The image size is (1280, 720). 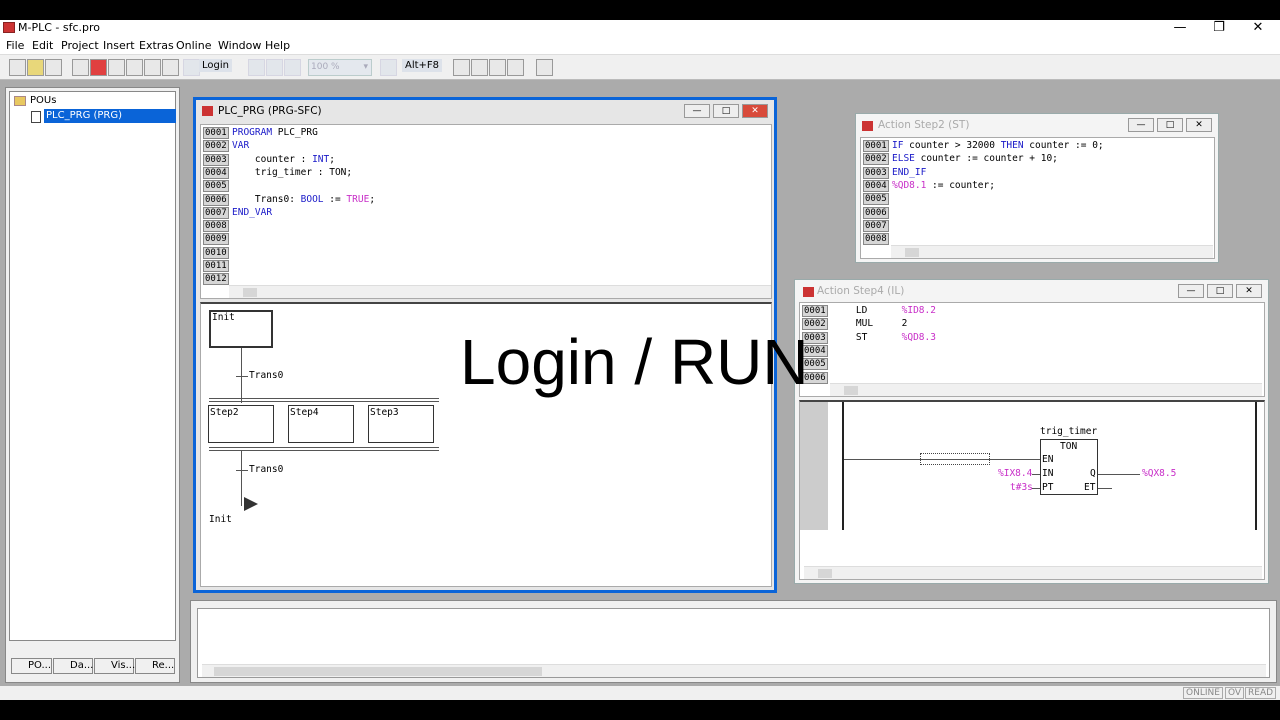 I want to click on zoom-out-icon, so click(x=479, y=67).